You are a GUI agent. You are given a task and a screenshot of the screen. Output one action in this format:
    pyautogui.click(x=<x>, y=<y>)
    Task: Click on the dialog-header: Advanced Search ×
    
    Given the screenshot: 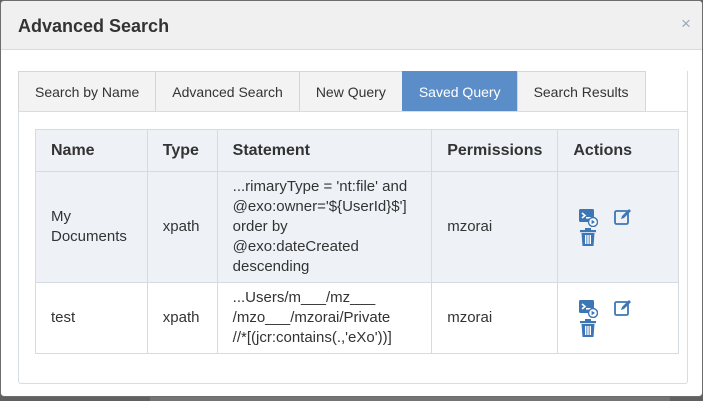 What is the action you would take?
    pyautogui.click(x=351, y=25)
    